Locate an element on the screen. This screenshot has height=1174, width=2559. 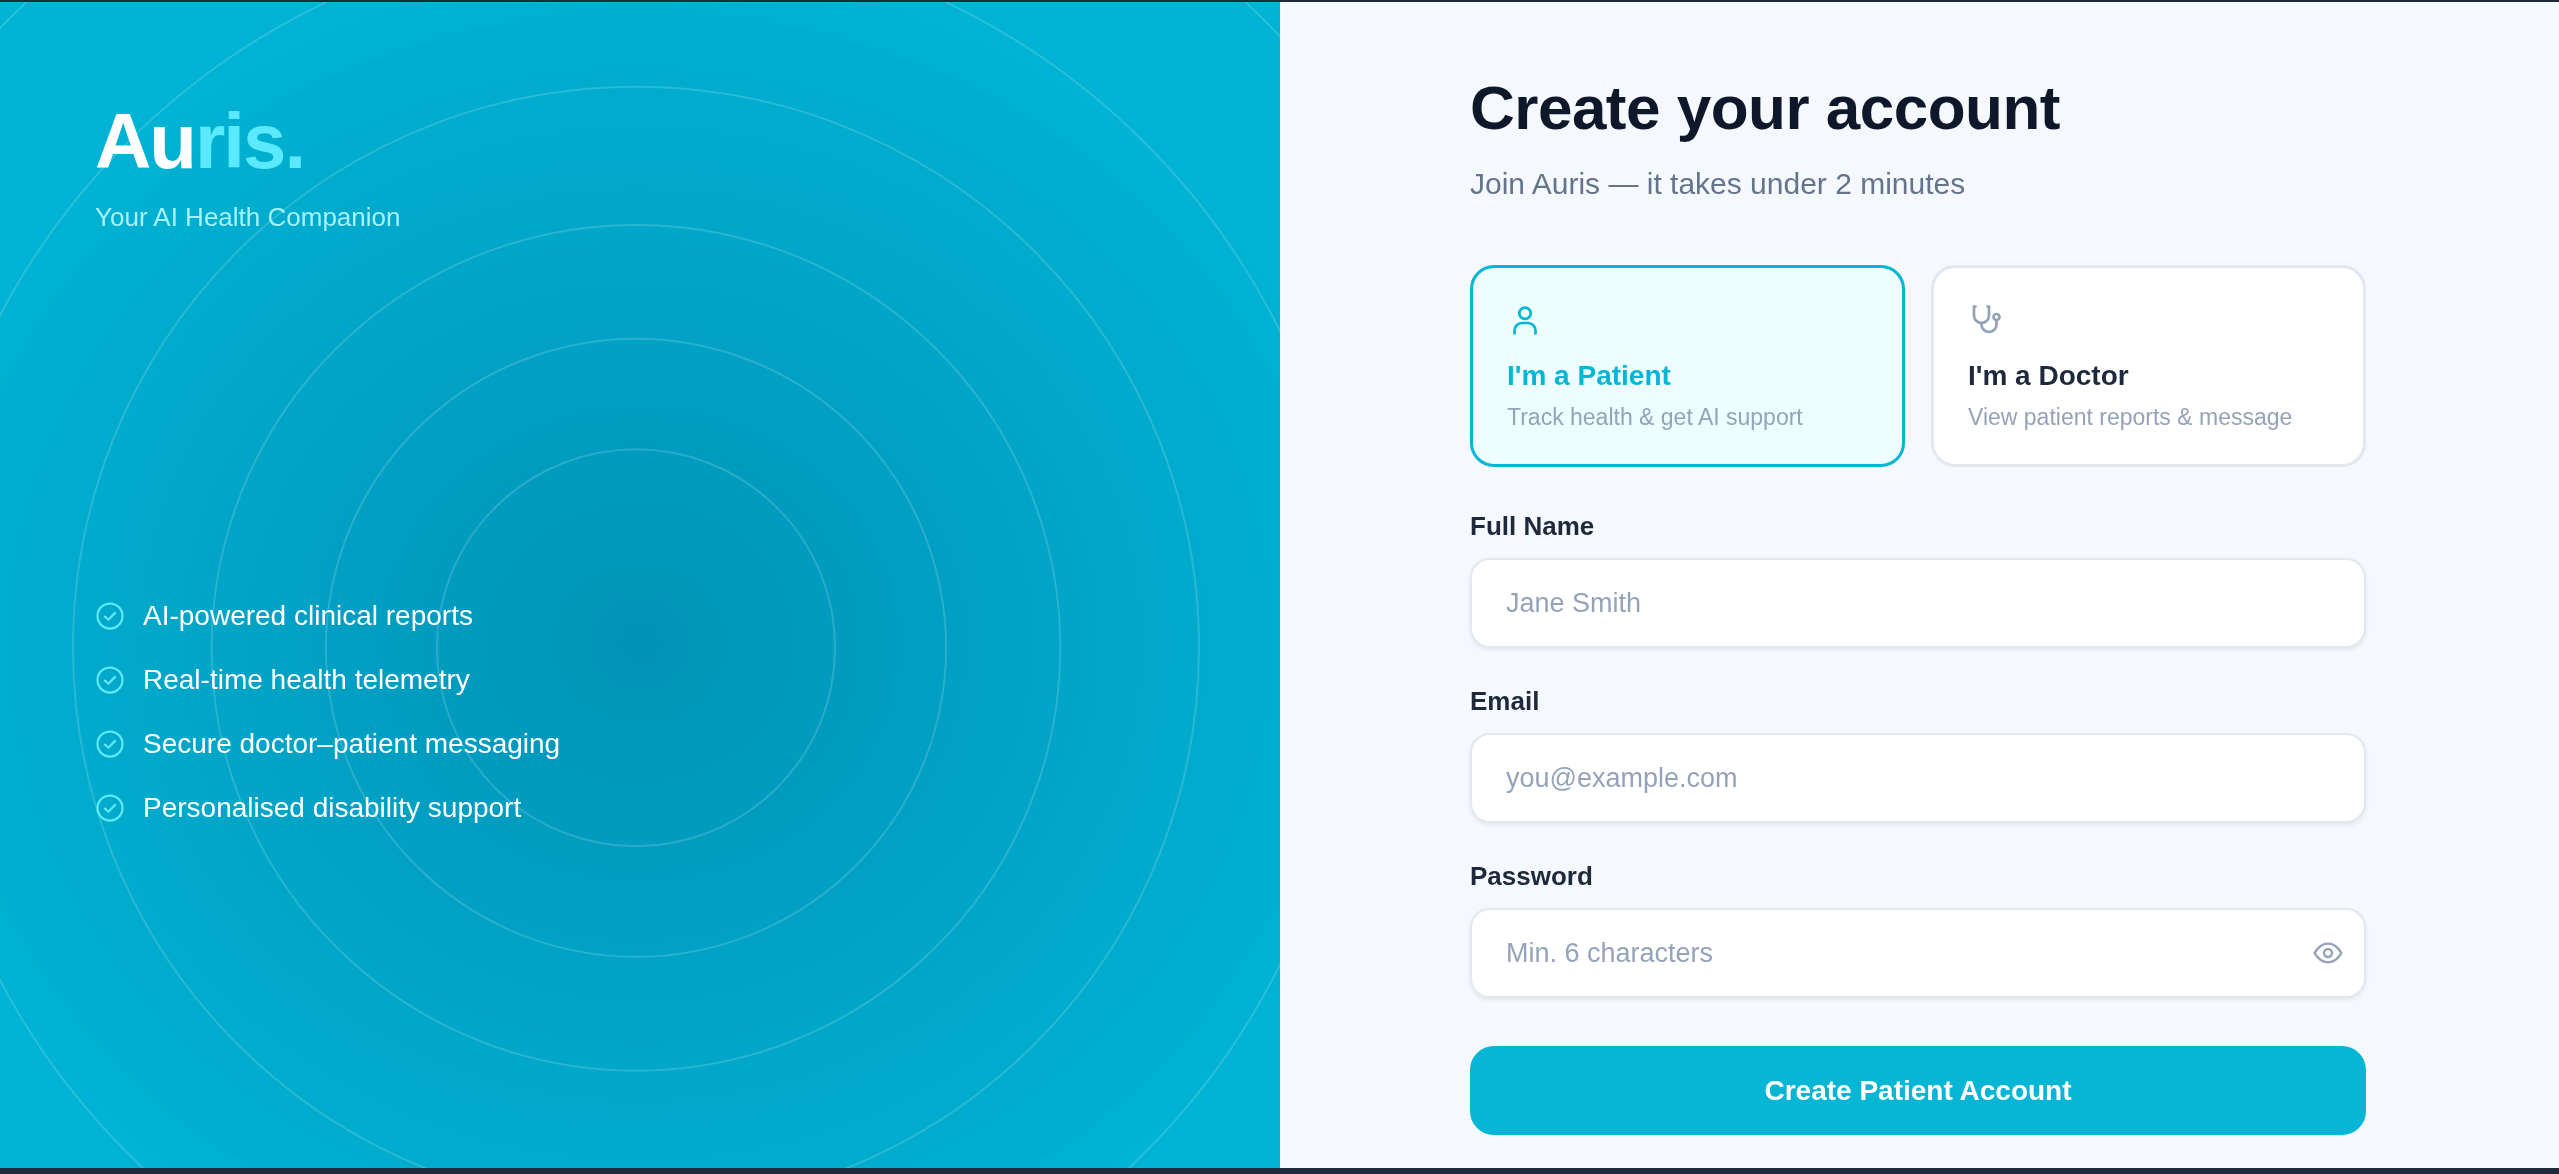
page-subtitle: Join Auris — it takes under 2 minutes is located at coordinates (1718, 184).